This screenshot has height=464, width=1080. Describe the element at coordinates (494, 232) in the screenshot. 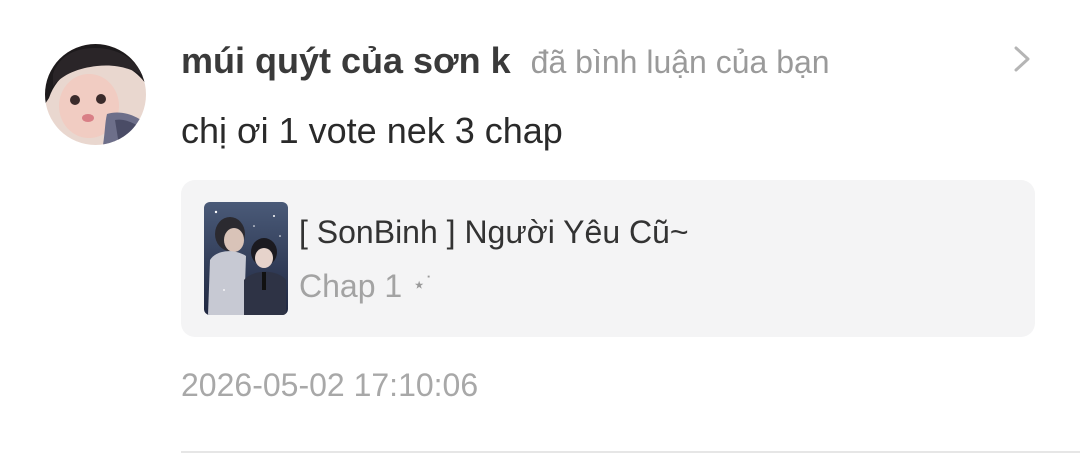

I see `story-title: [ SonBinh ] Người Yêu Cũ~` at that location.